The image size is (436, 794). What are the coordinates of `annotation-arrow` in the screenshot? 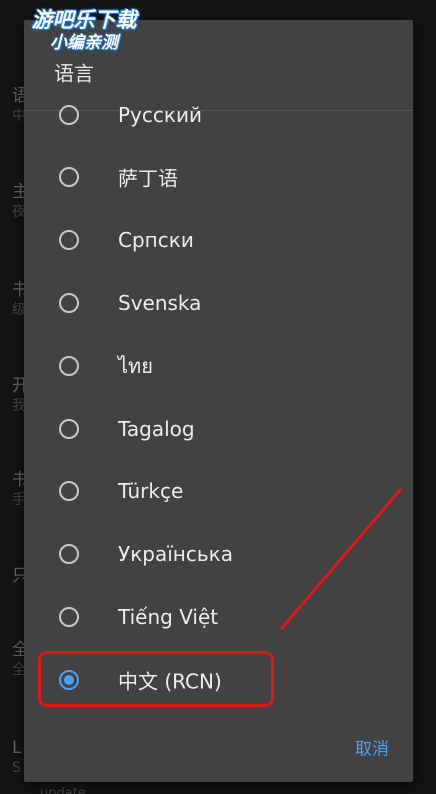 It's located at (341, 559).